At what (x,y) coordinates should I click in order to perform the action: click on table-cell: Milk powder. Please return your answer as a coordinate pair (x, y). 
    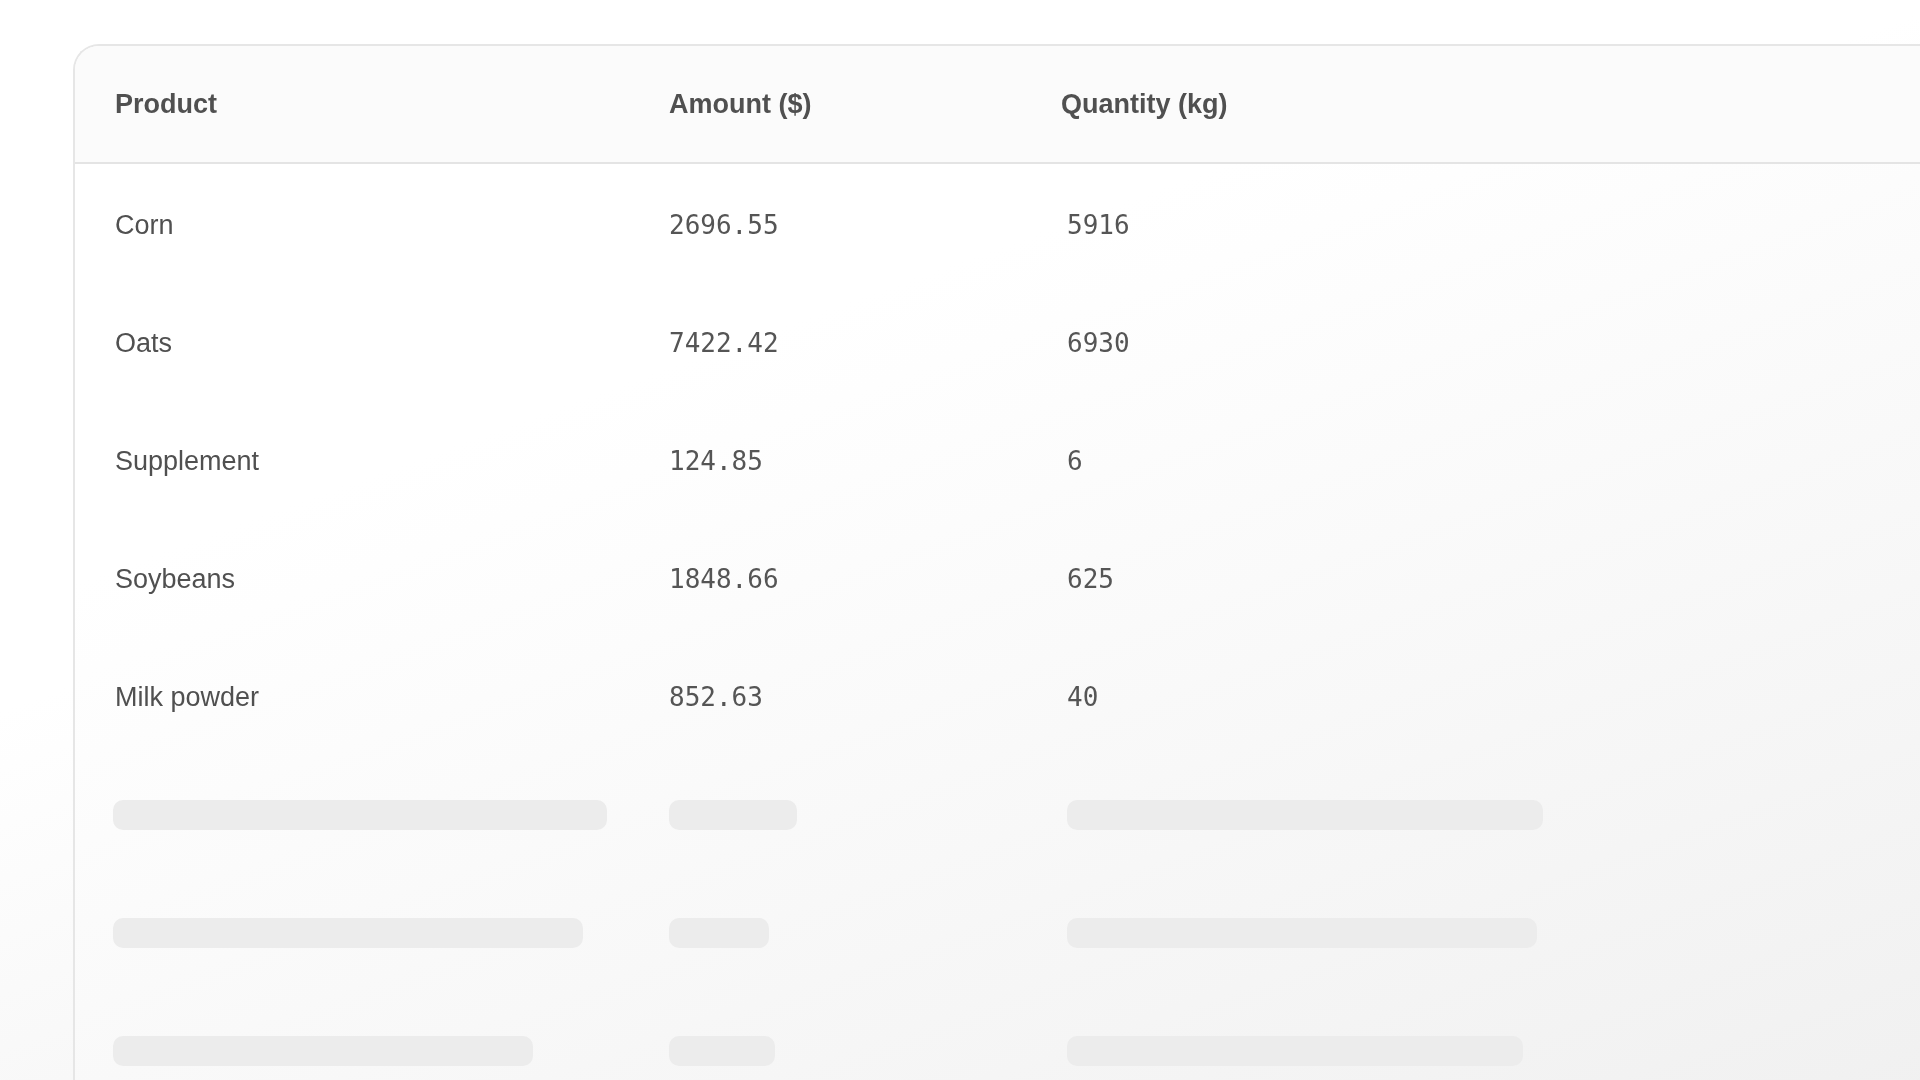
    Looking at the image, I should click on (187, 697).